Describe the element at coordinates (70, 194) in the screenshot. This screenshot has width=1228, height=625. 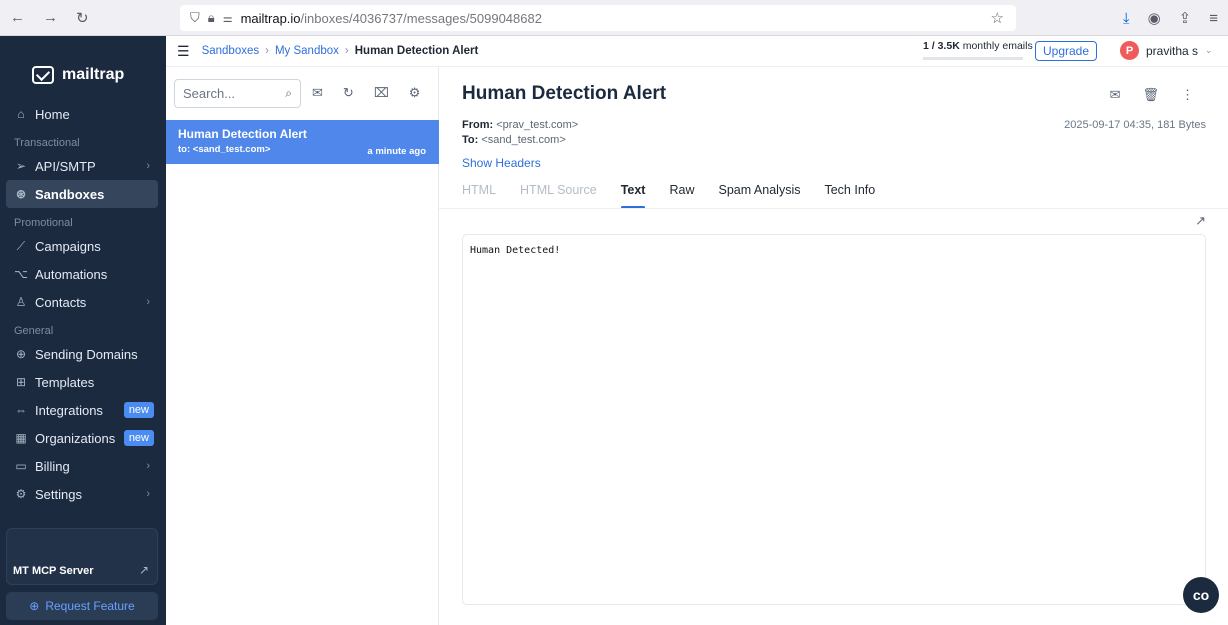
I see `sidebar-item-label: Sandboxes` at that location.